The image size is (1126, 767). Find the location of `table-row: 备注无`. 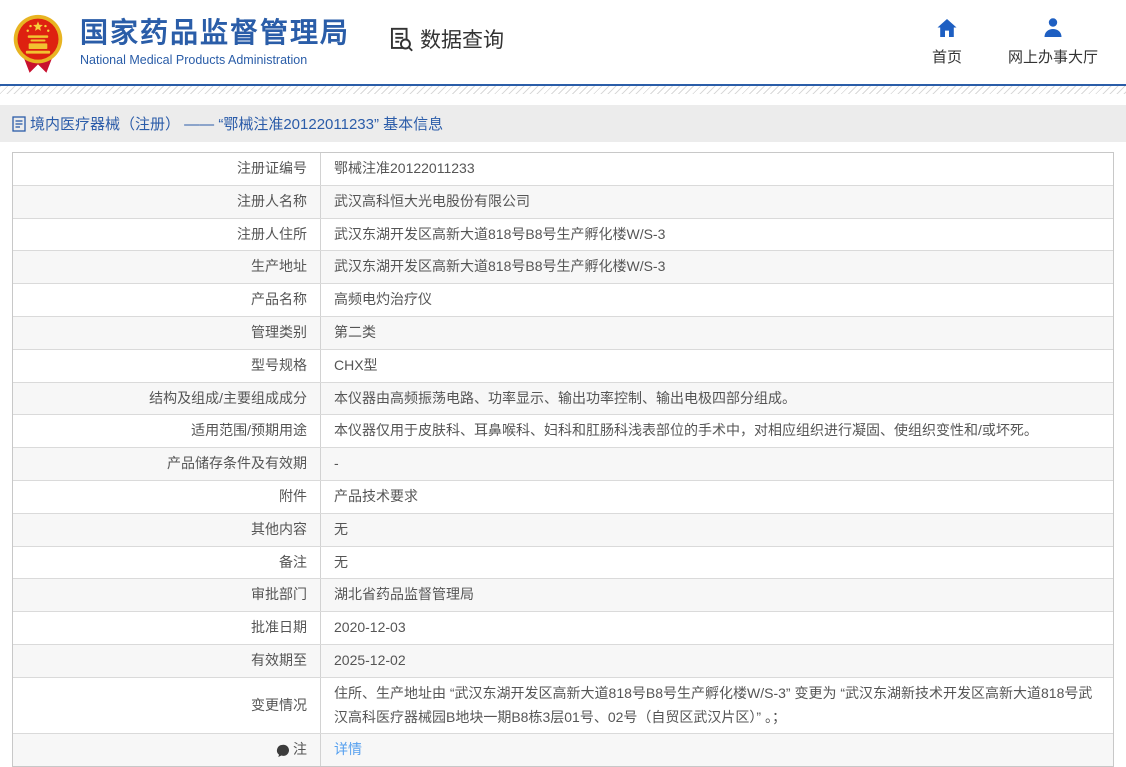

table-row: 备注无 is located at coordinates (563, 563).